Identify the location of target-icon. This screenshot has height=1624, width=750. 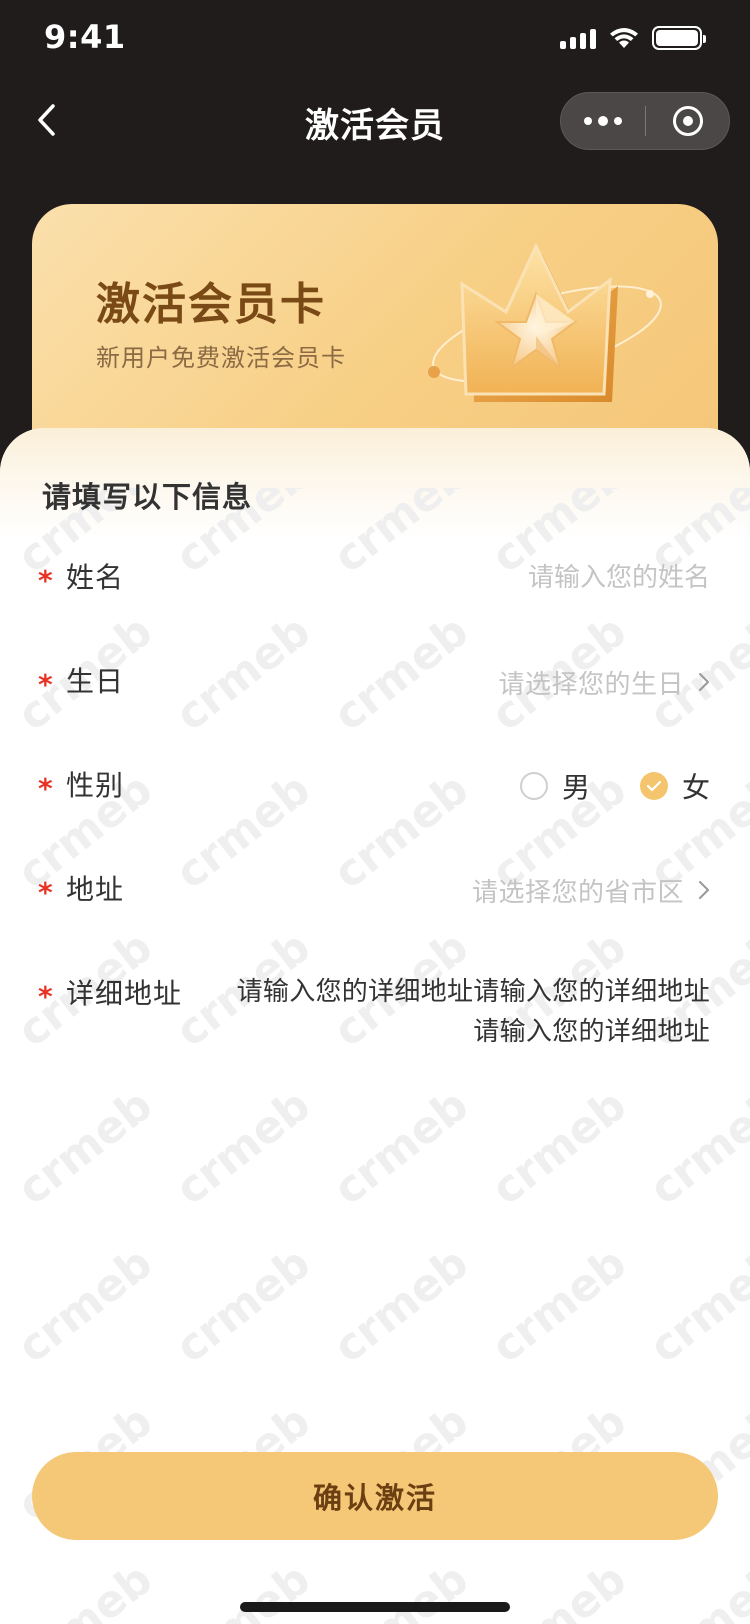
(687, 121).